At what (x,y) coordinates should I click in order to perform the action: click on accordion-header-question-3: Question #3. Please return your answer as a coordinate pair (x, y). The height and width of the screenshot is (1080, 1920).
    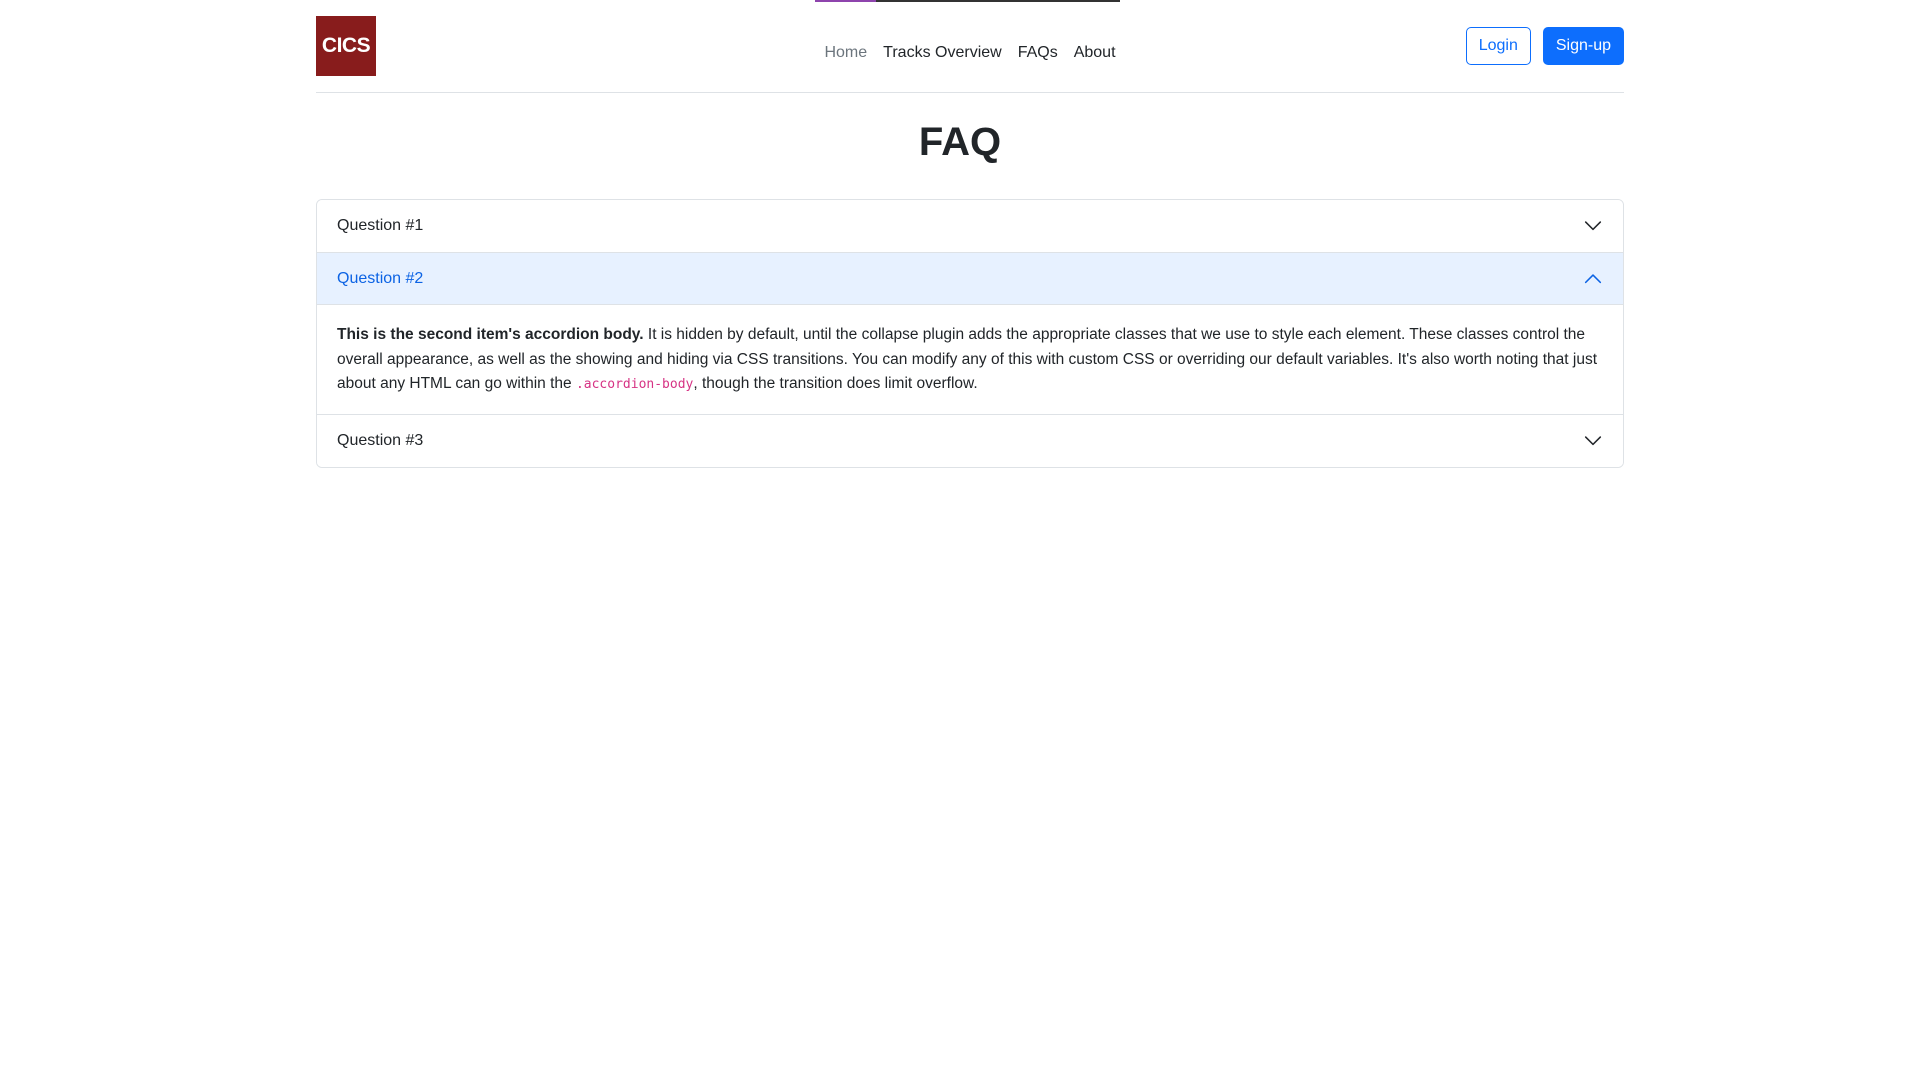
    Looking at the image, I should click on (970, 440).